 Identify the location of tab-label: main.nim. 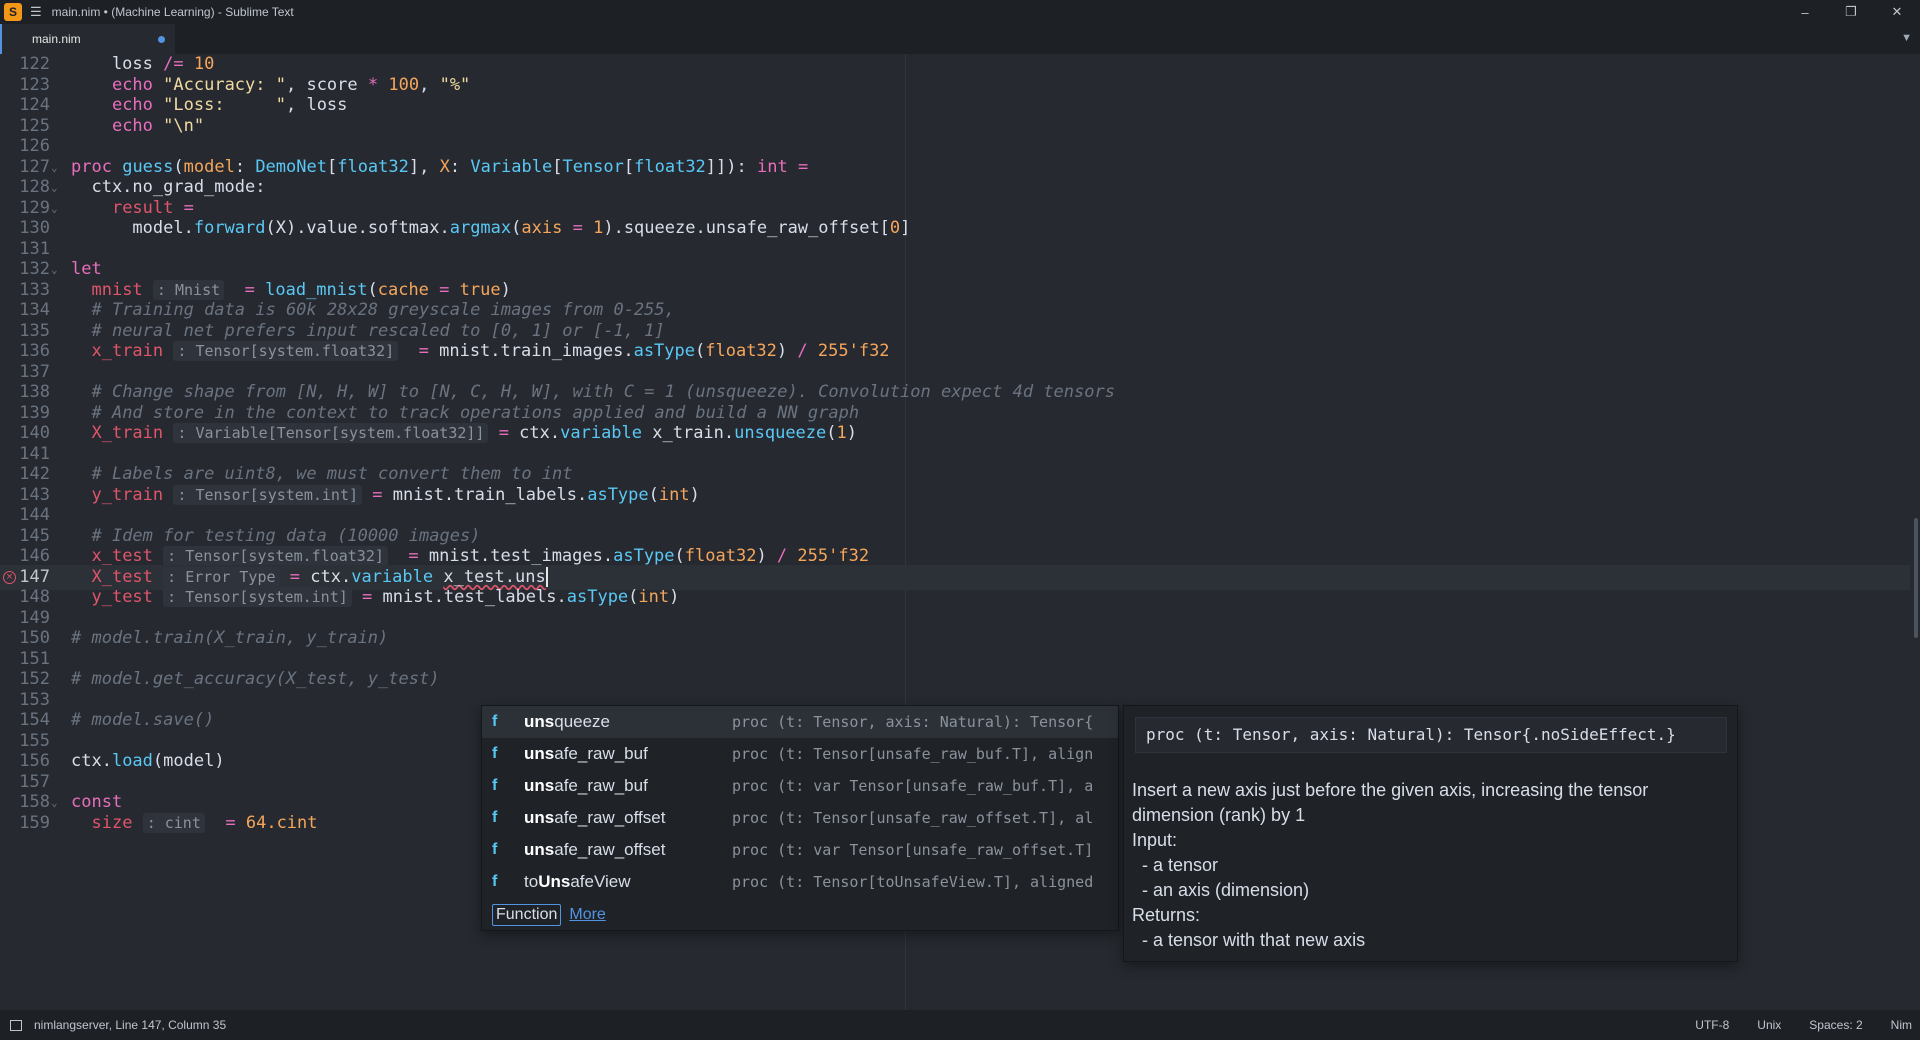
(56, 39).